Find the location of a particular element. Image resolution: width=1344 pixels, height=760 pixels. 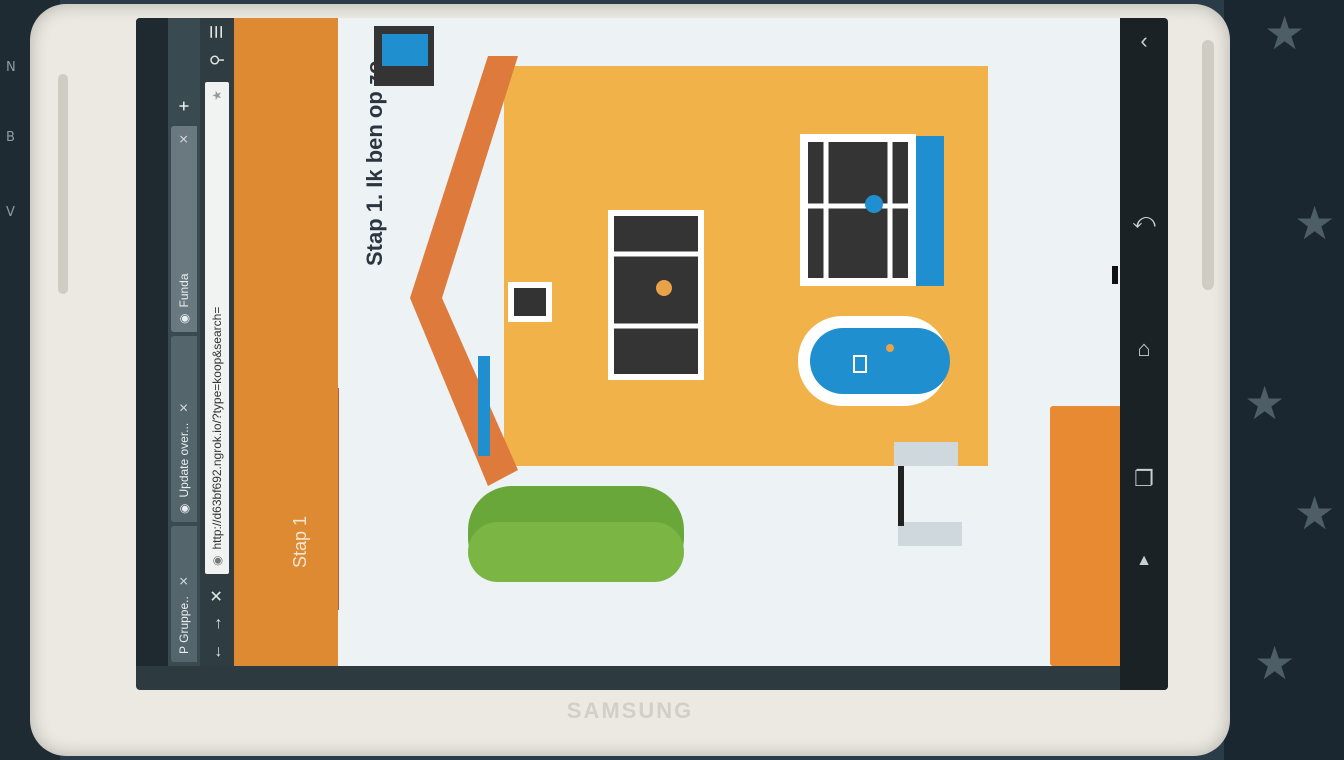

keyboard-key: B is located at coordinates (10, 137).